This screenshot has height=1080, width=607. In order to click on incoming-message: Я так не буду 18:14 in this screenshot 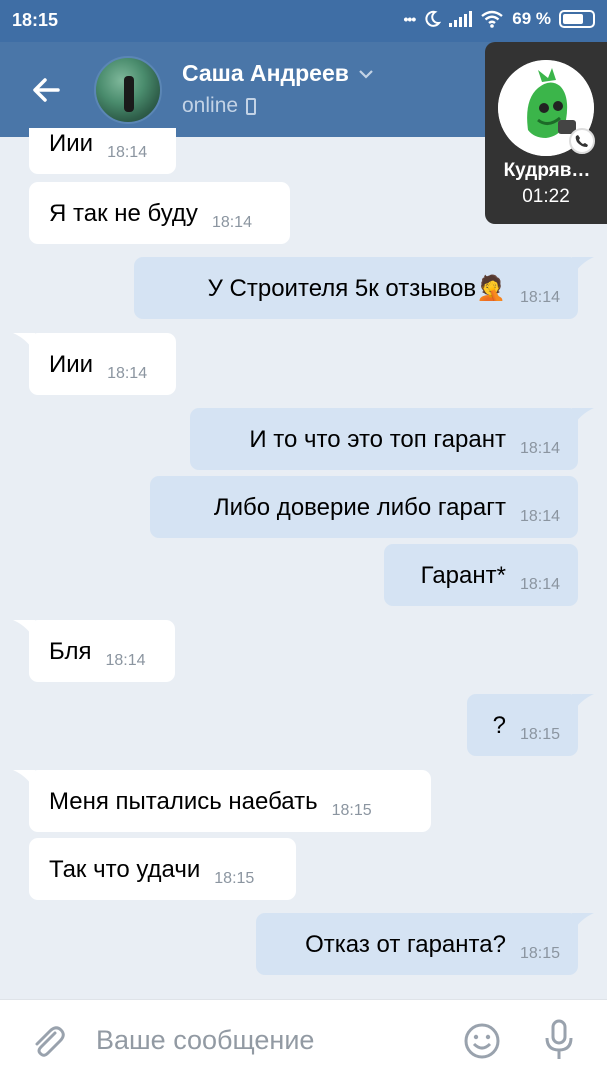, I will do `click(159, 213)`.